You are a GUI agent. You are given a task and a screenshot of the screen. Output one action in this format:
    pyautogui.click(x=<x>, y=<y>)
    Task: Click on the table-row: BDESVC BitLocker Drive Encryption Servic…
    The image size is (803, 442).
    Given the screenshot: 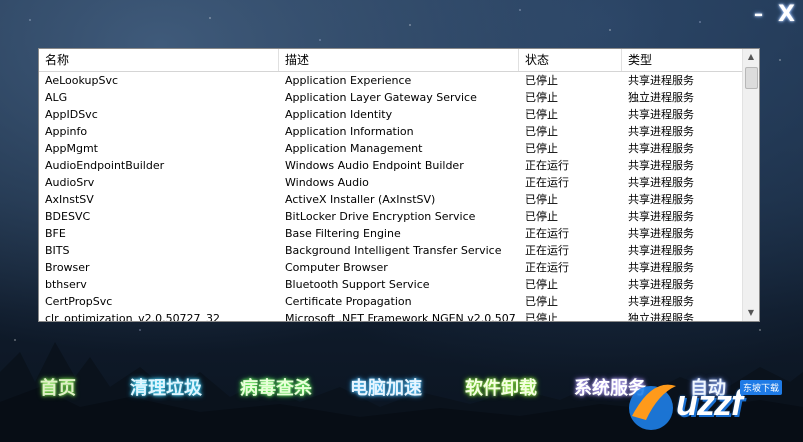 What is the action you would take?
    pyautogui.click(x=391, y=216)
    